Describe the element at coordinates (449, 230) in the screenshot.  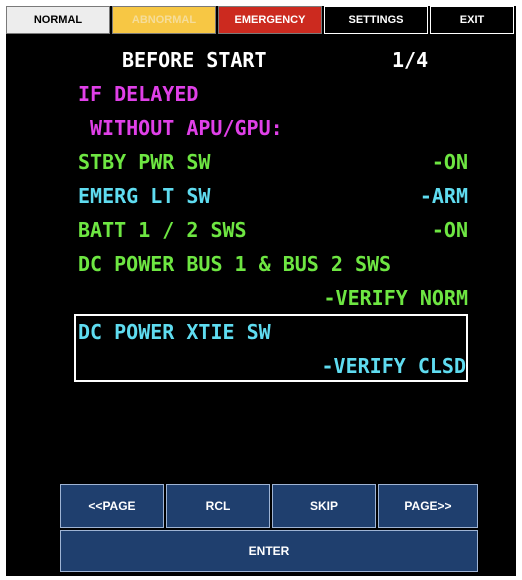
I see `item-3-action: -ON` at that location.